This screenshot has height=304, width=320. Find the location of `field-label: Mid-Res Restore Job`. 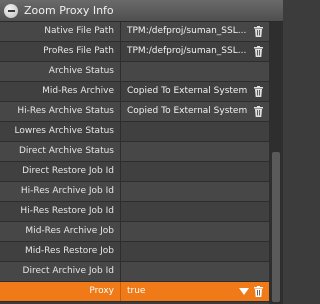

field-label: Mid-Res Restore Job is located at coordinates (60, 251).